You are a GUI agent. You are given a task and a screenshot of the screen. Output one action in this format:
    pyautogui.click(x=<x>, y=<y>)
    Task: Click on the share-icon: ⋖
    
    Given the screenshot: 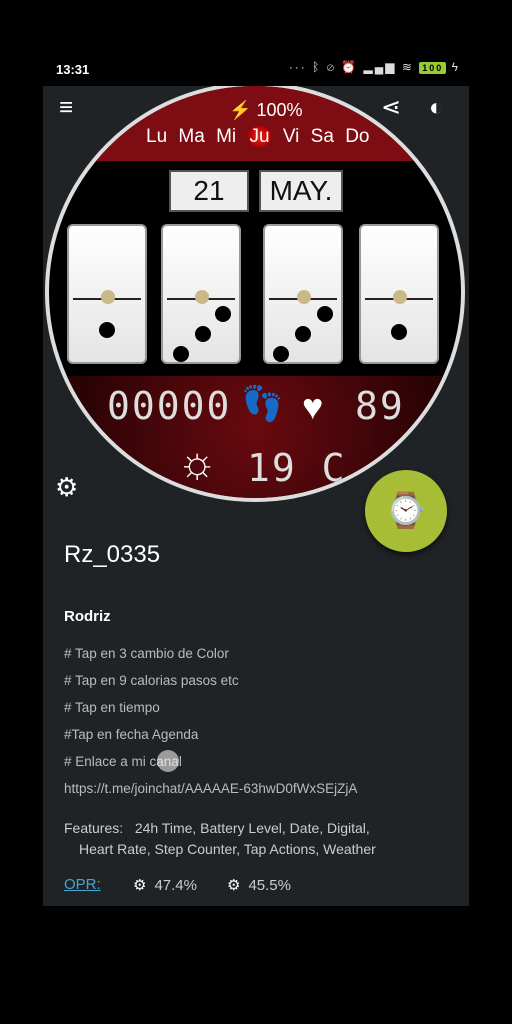 What is the action you would take?
    pyautogui.click(x=391, y=108)
    